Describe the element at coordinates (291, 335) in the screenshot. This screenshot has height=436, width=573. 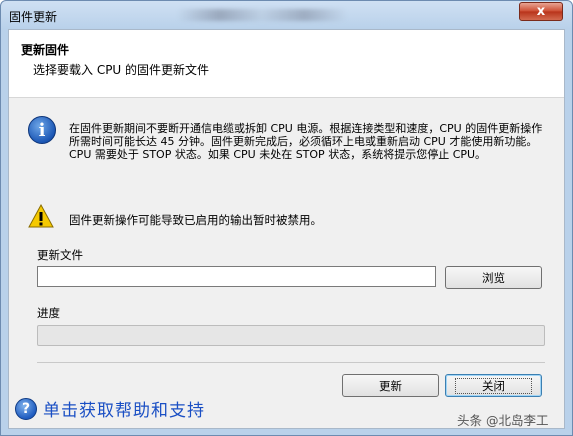
I see `progress-bar` at that location.